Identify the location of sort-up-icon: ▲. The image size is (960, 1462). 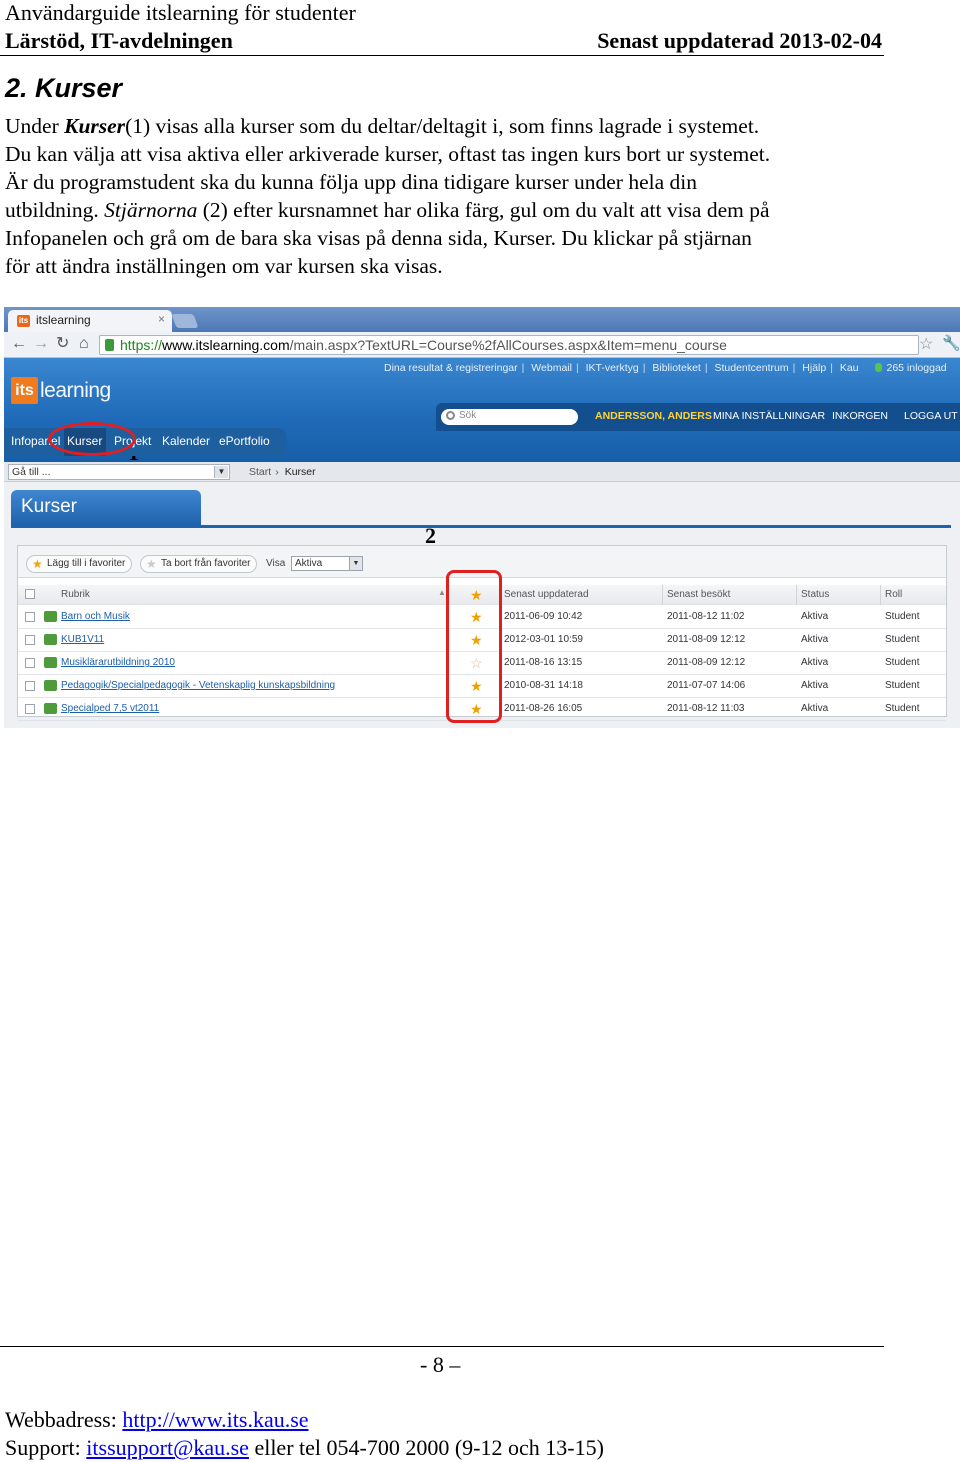
(442, 592).